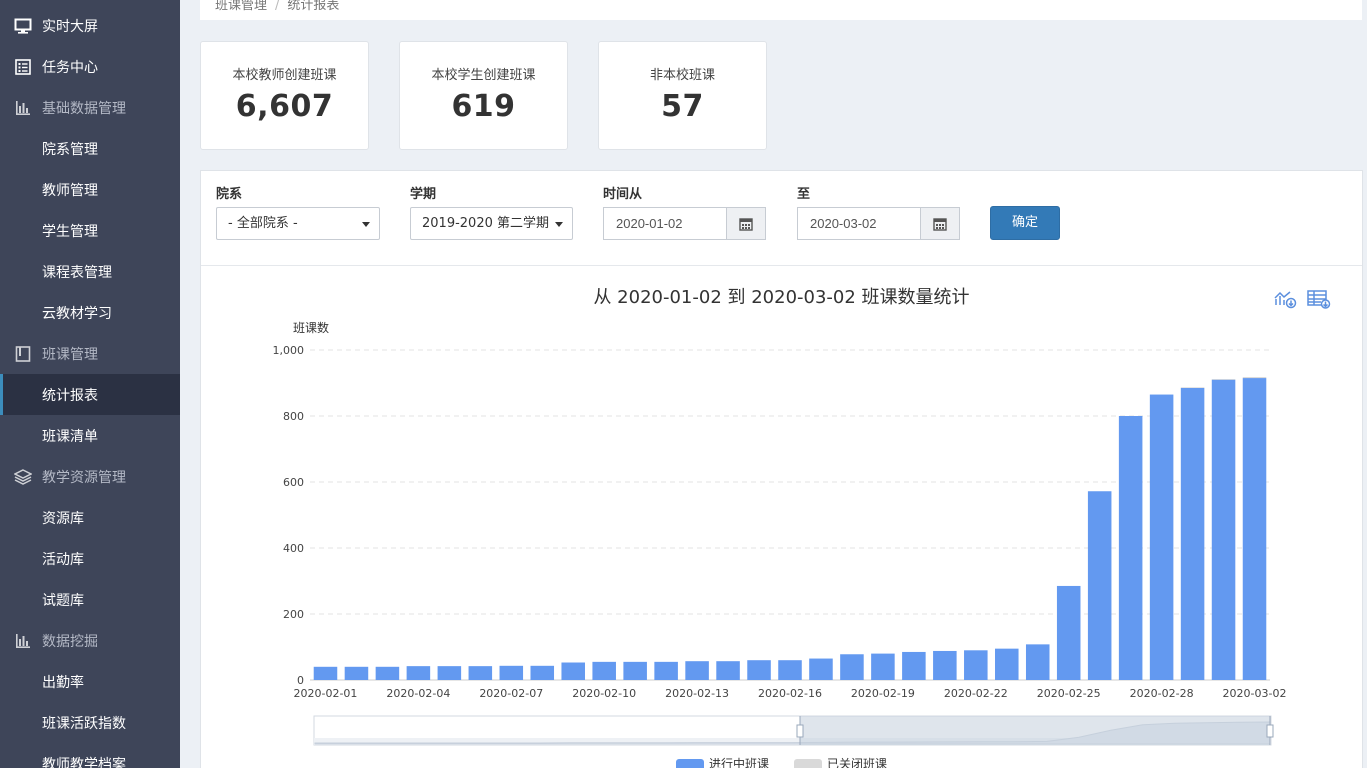 This screenshot has height=768, width=1367. What do you see at coordinates (90, 681) in the screenshot?
I see `sidebar-item: 出勤率` at bounding box center [90, 681].